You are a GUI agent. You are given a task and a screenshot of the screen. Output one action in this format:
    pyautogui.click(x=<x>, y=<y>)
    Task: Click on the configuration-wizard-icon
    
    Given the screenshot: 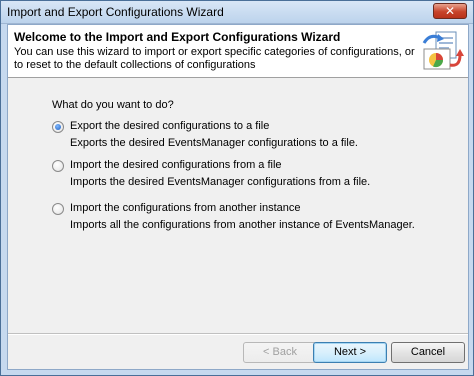 What is the action you would take?
    pyautogui.click(x=443, y=50)
    